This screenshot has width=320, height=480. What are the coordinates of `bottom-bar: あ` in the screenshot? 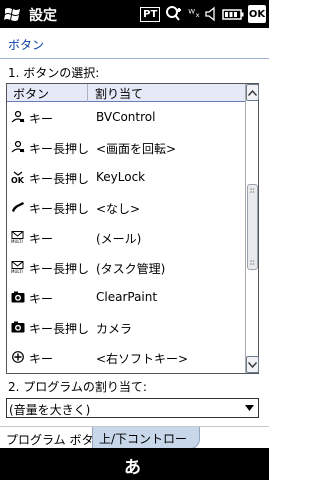 It's located at (134, 464).